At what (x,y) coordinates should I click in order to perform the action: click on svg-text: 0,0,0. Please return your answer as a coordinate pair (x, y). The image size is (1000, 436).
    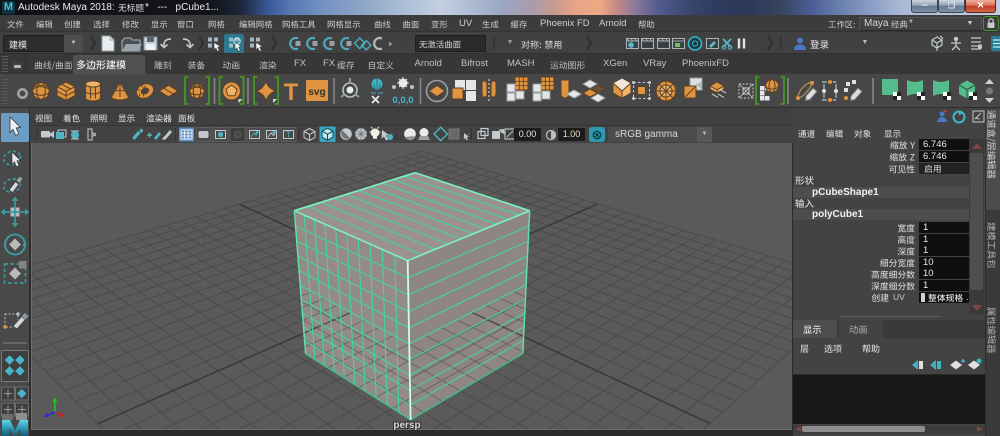
    Looking at the image, I should click on (402, 100).